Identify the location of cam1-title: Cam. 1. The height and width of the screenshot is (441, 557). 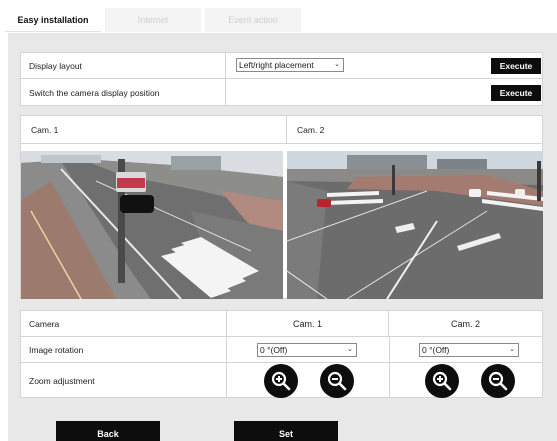
(154, 130).